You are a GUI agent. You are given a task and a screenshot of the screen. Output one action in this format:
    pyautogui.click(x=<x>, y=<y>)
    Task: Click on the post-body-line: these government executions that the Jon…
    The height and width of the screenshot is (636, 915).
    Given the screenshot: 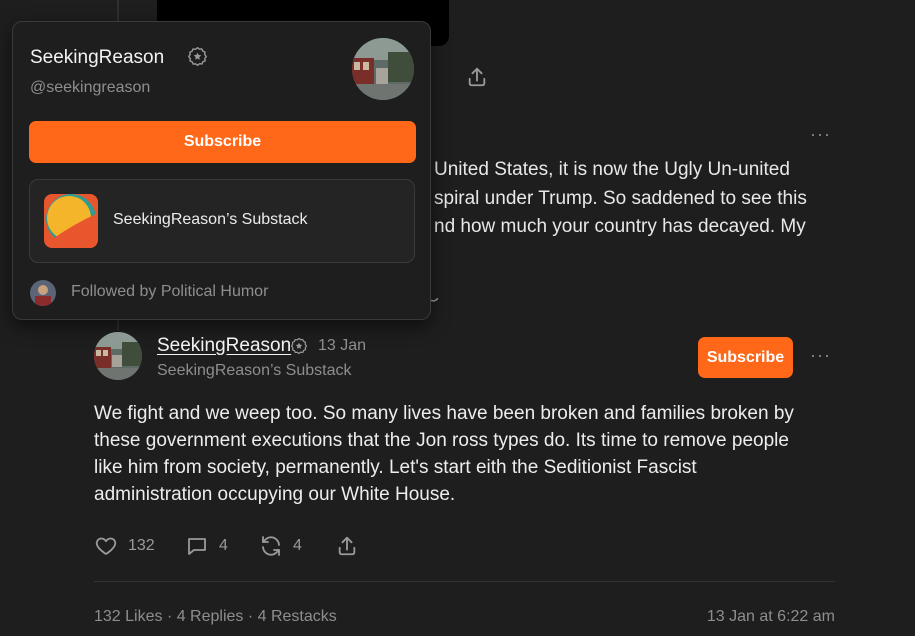 What is the action you would take?
    pyautogui.click(x=441, y=440)
    